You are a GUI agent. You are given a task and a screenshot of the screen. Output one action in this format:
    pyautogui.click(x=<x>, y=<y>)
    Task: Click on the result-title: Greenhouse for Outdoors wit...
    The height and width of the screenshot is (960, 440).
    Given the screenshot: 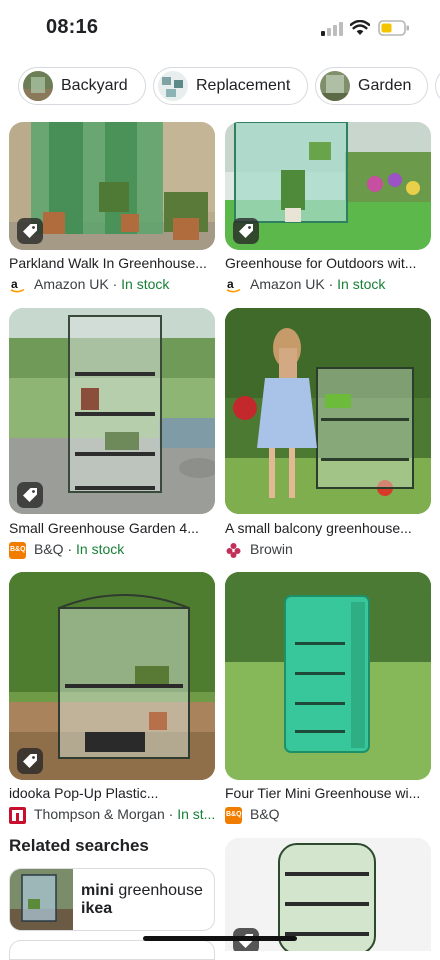 What is the action you would take?
    pyautogui.click(x=321, y=263)
    